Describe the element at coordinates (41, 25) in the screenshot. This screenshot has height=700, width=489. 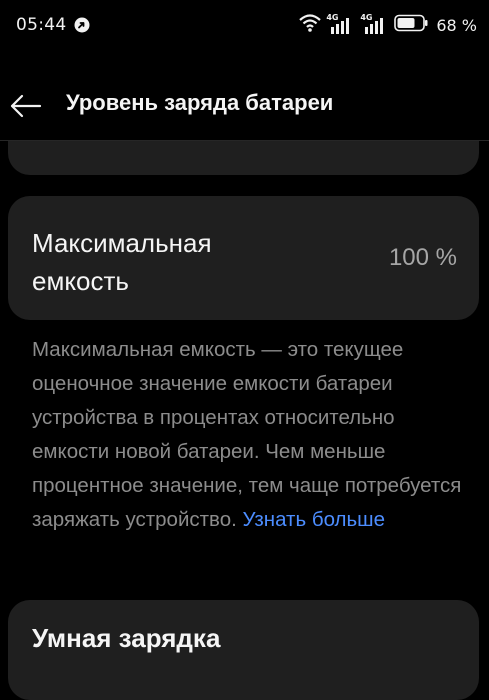
I see `status-time: 05:44` at that location.